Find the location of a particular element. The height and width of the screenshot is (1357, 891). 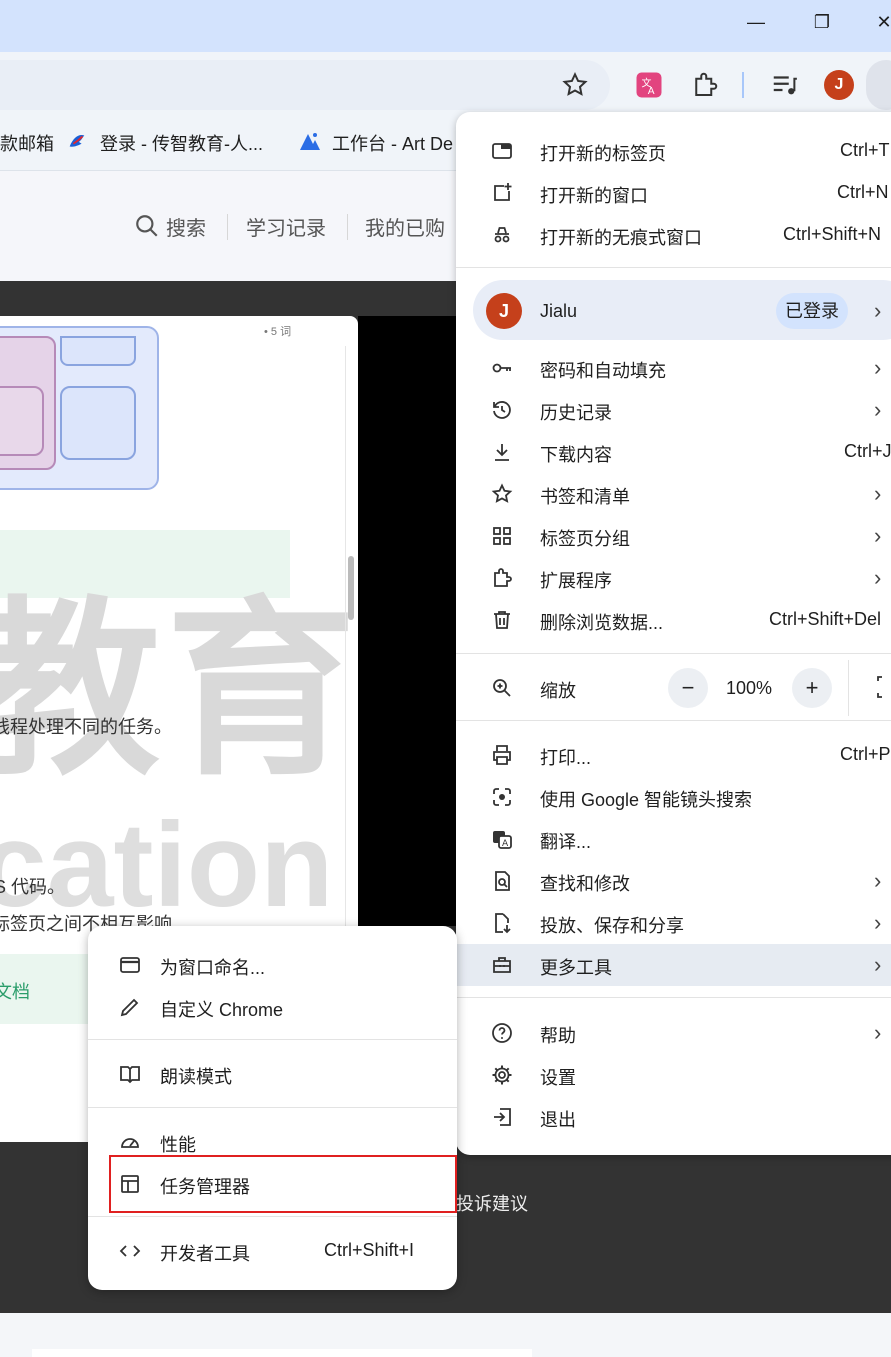

zoom-out-button: − is located at coordinates (688, 688).